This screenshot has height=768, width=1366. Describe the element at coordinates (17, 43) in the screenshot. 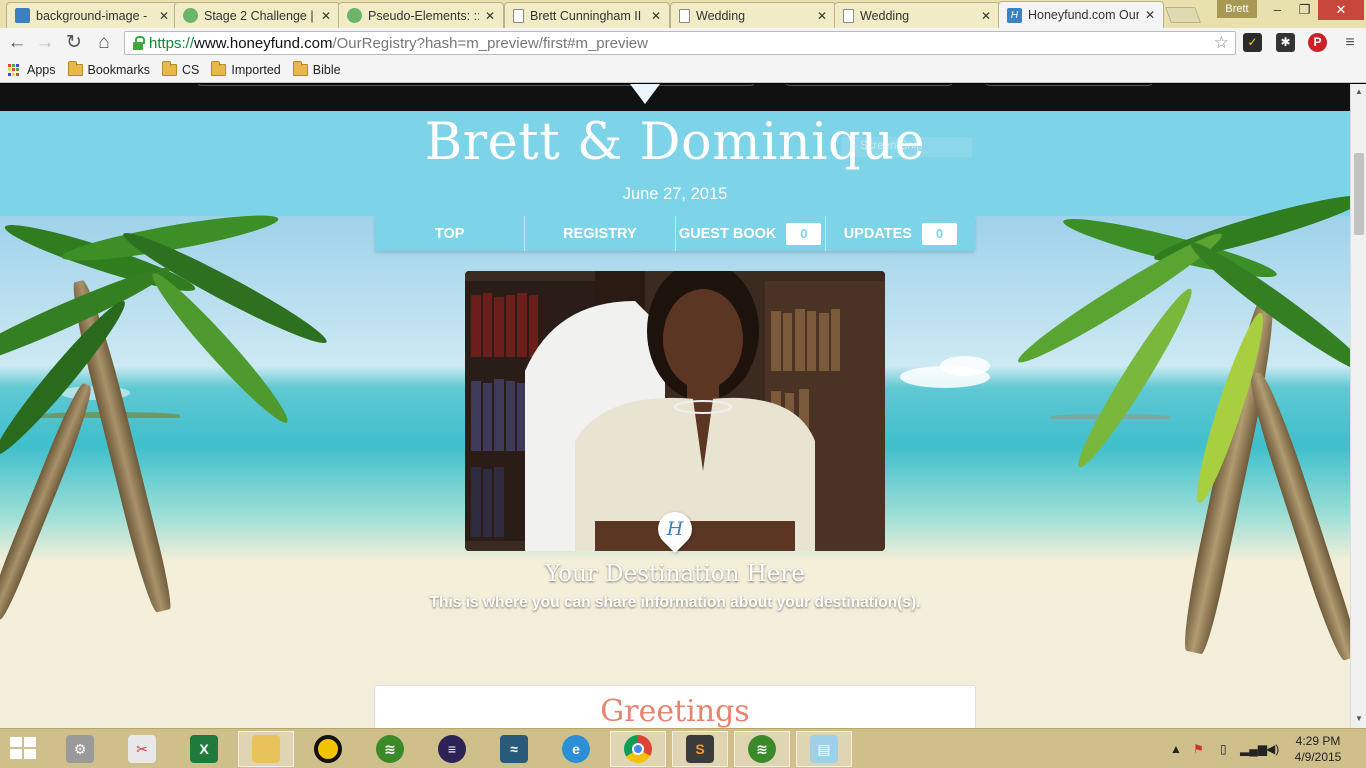

I see `back-arrow-icon: ←` at that location.